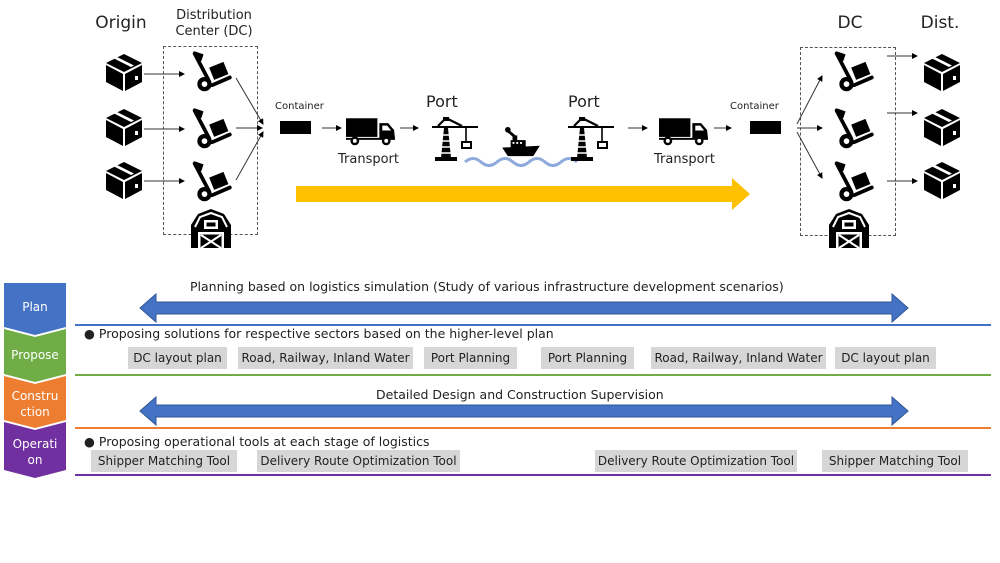  Describe the element at coordinates (369, 159) in the screenshot. I see `transport-label-left: Transport` at that location.